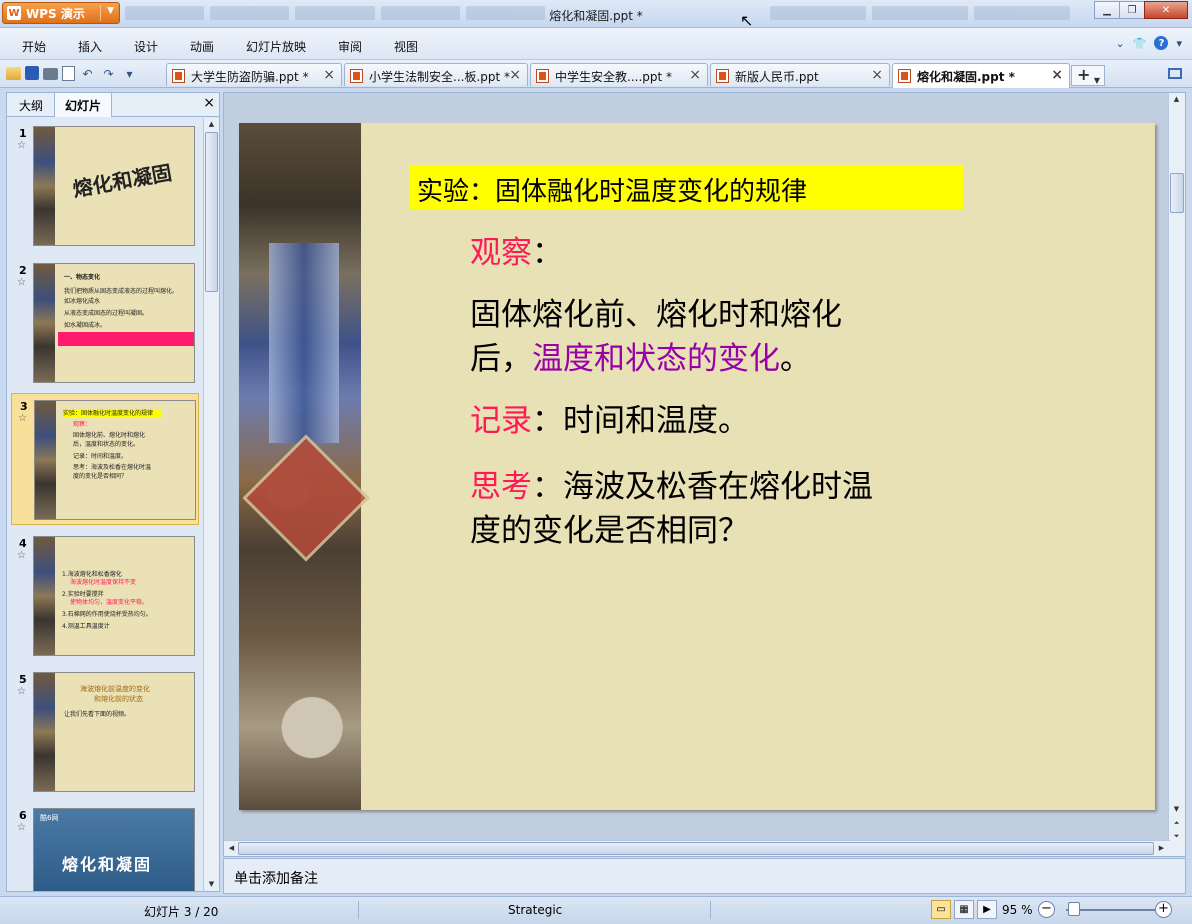 Image resolution: width=1192 pixels, height=924 pixels. I want to click on skin-icon: 👕, so click(1140, 43).